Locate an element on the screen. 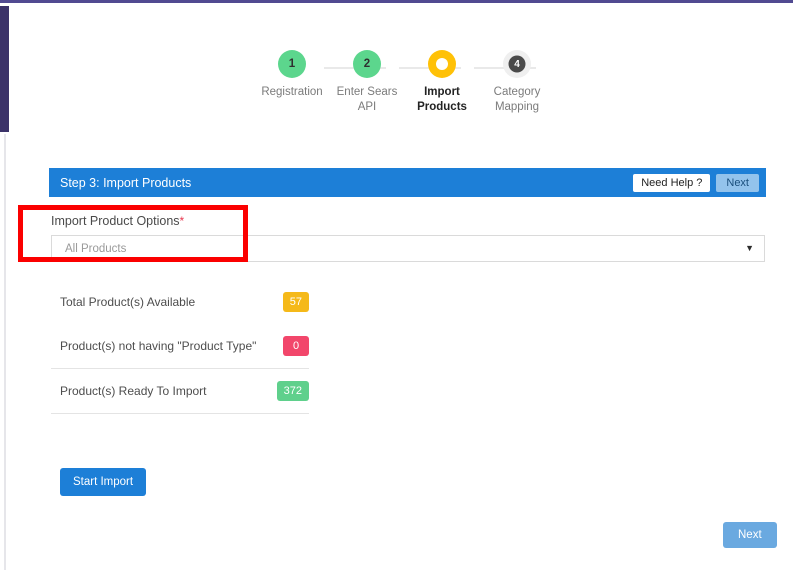 The width and height of the screenshot is (793, 570). step-2-label: Enter Sears API is located at coordinates (367, 99).